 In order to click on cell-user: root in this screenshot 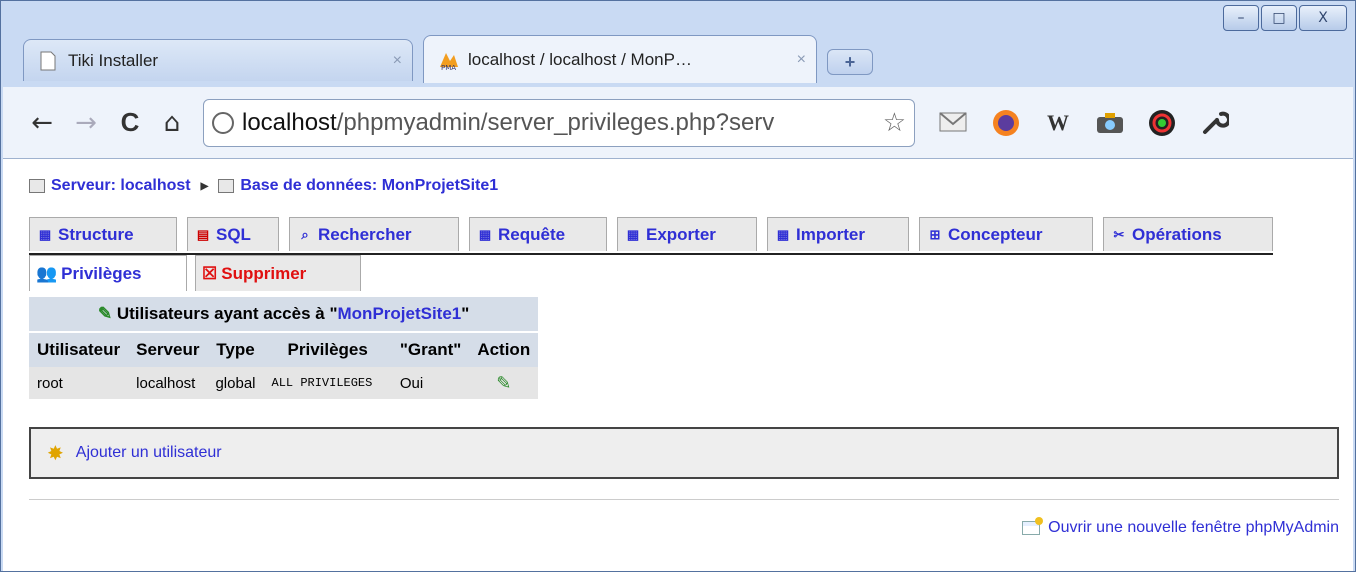, I will do `click(79, 383)`.